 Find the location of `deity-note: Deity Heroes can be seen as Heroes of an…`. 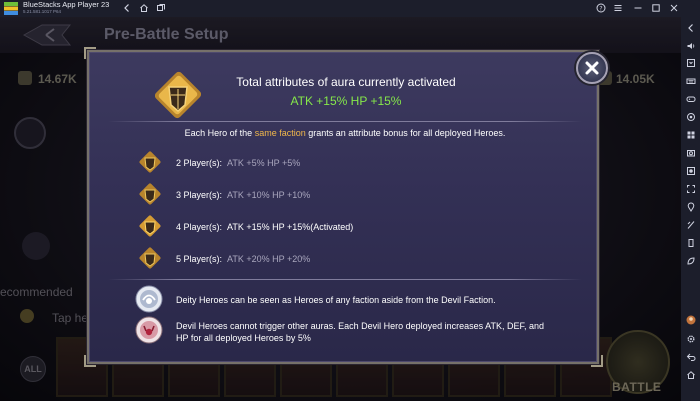

deity-note: Deity Heroes can be seen as Heroes of an… is located at coordinates (336, 300).